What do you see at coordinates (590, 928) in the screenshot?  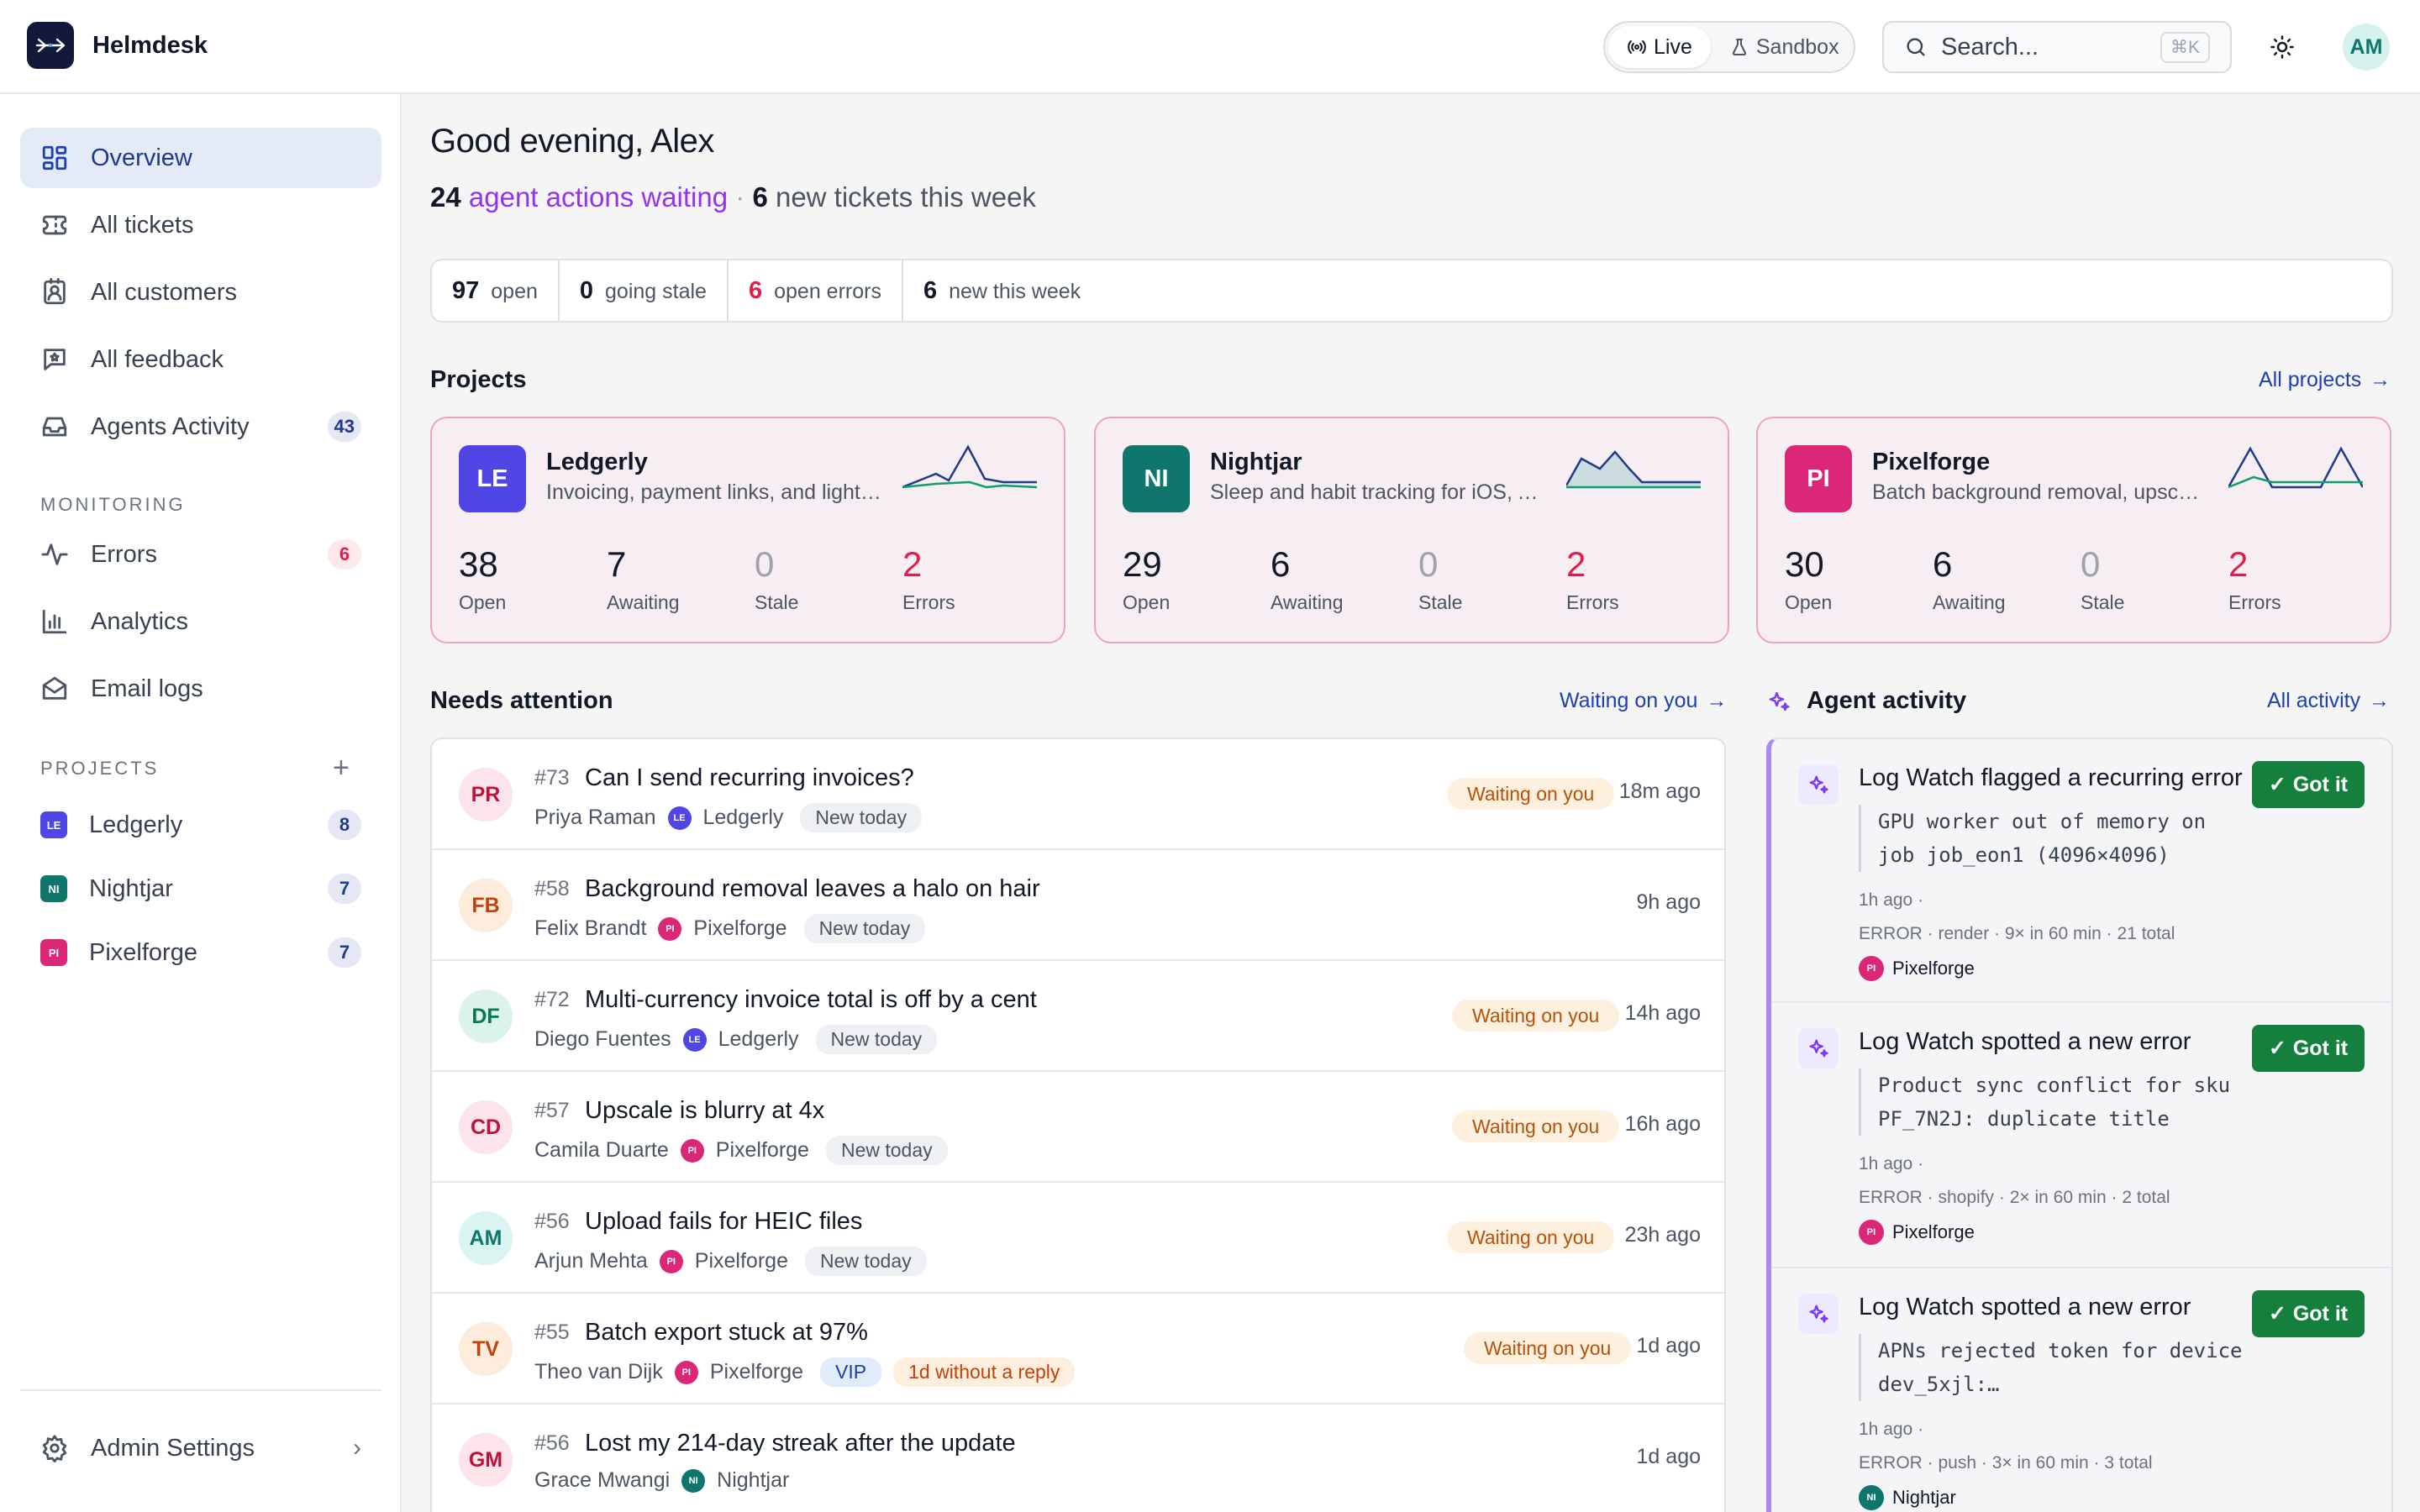 I see `customer-name: Felix Brandt` at bounding box center [590, 928].